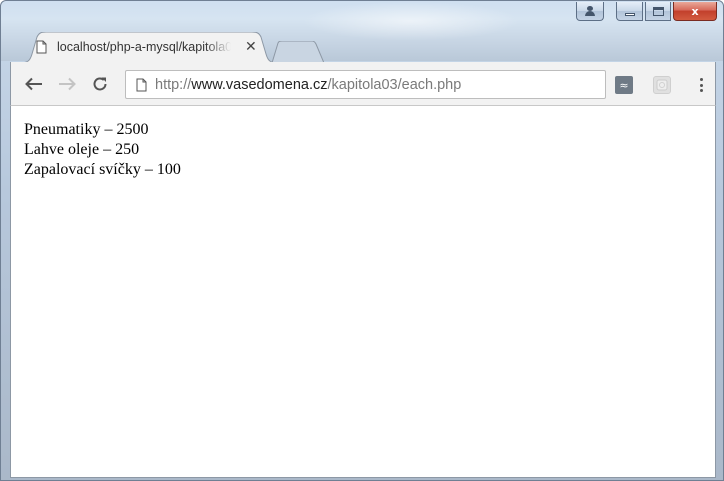 The height and width of the screenshot is (481, 724). I want to click on user-profile-button, so click(590, 11).